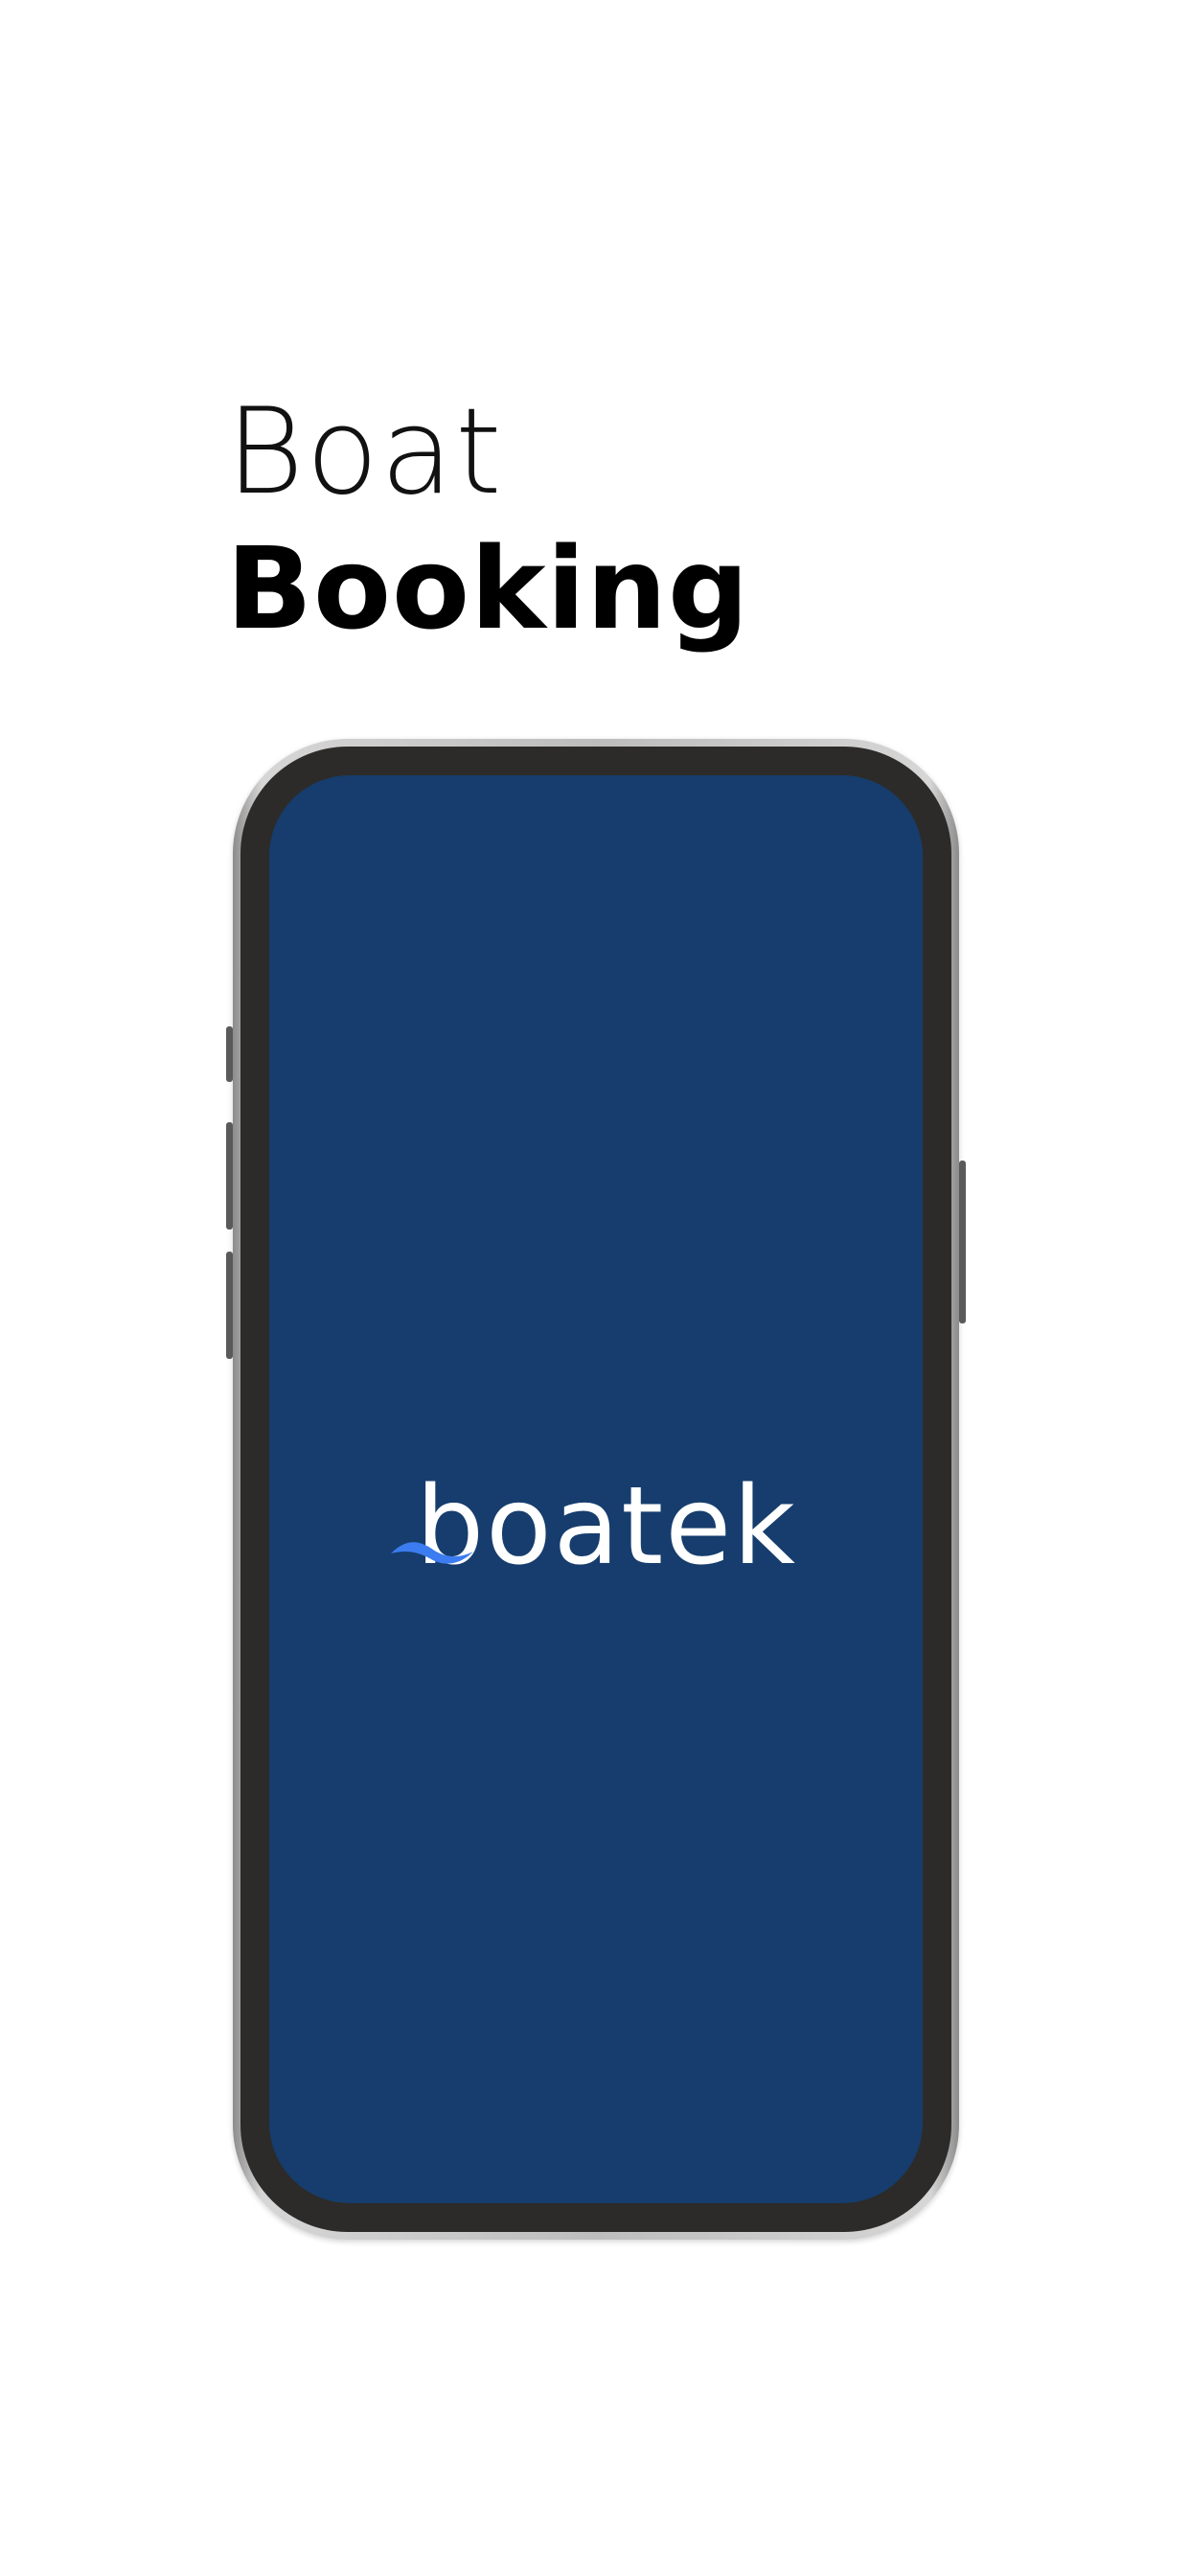  What do you see at coordinates (433, 1553) in the screenshot?
I see `wave-icon` at bounding box center [433, 1553].